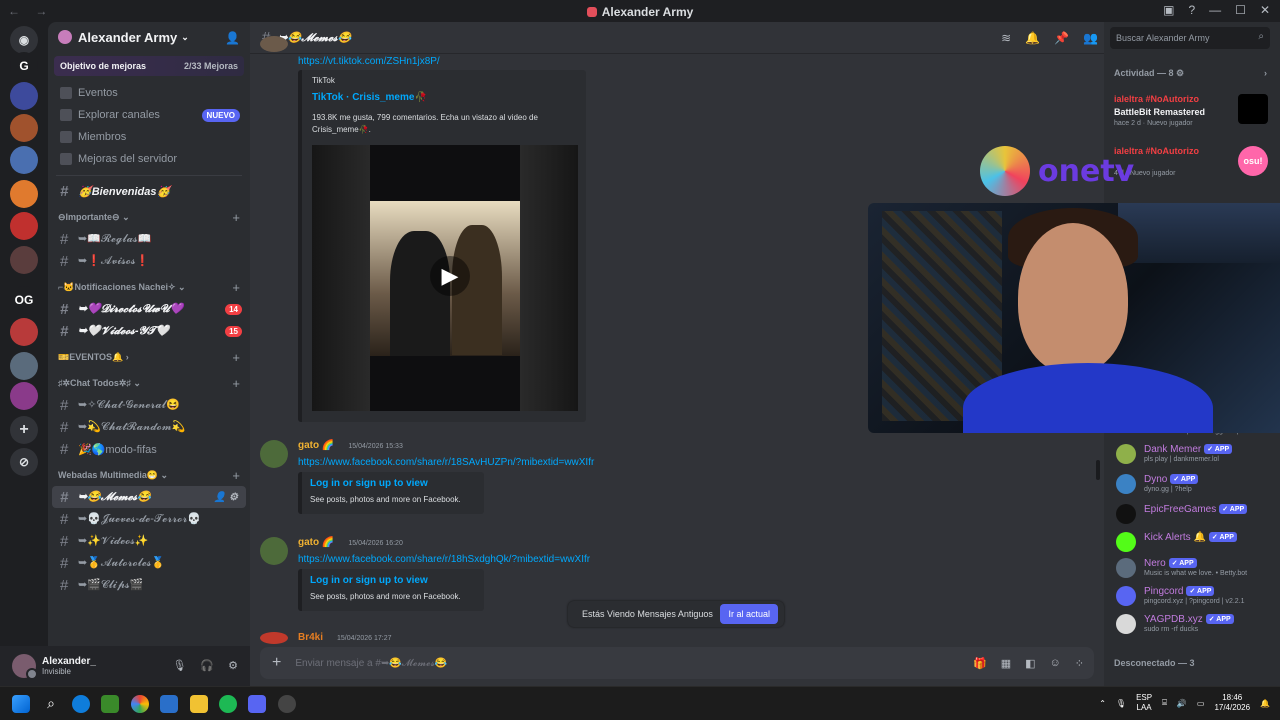 This screenshot has width=1280, height=720. What do you see at coordinates (1164, 703) in the screenshot?
I see `network-icon: ⌸` at bounding box center [1164, 703].